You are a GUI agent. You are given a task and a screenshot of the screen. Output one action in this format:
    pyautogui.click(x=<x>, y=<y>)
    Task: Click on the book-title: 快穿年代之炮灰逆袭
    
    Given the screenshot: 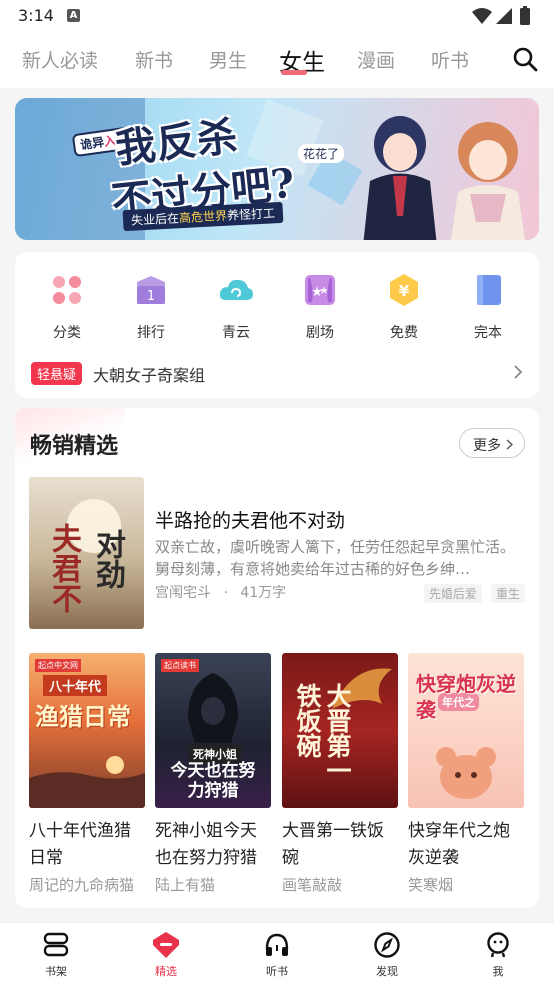 What is the action you would take?
    pyautogui.click(x=459, y=844)
    